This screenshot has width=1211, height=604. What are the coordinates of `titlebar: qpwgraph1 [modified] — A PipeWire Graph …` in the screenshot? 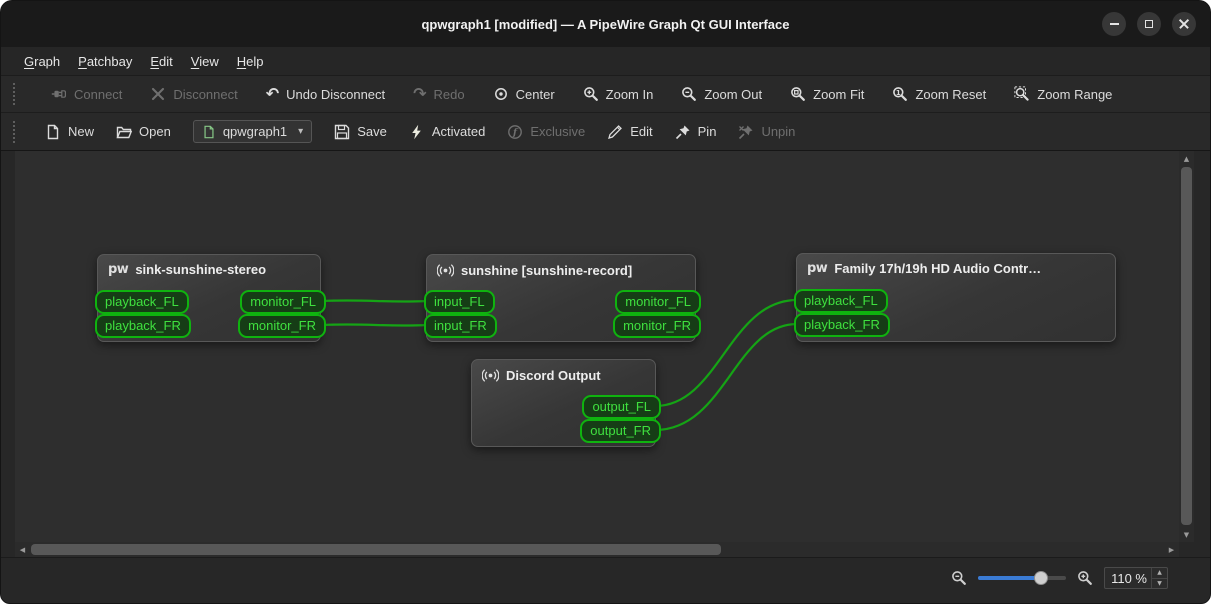 It's located at (605, 24).